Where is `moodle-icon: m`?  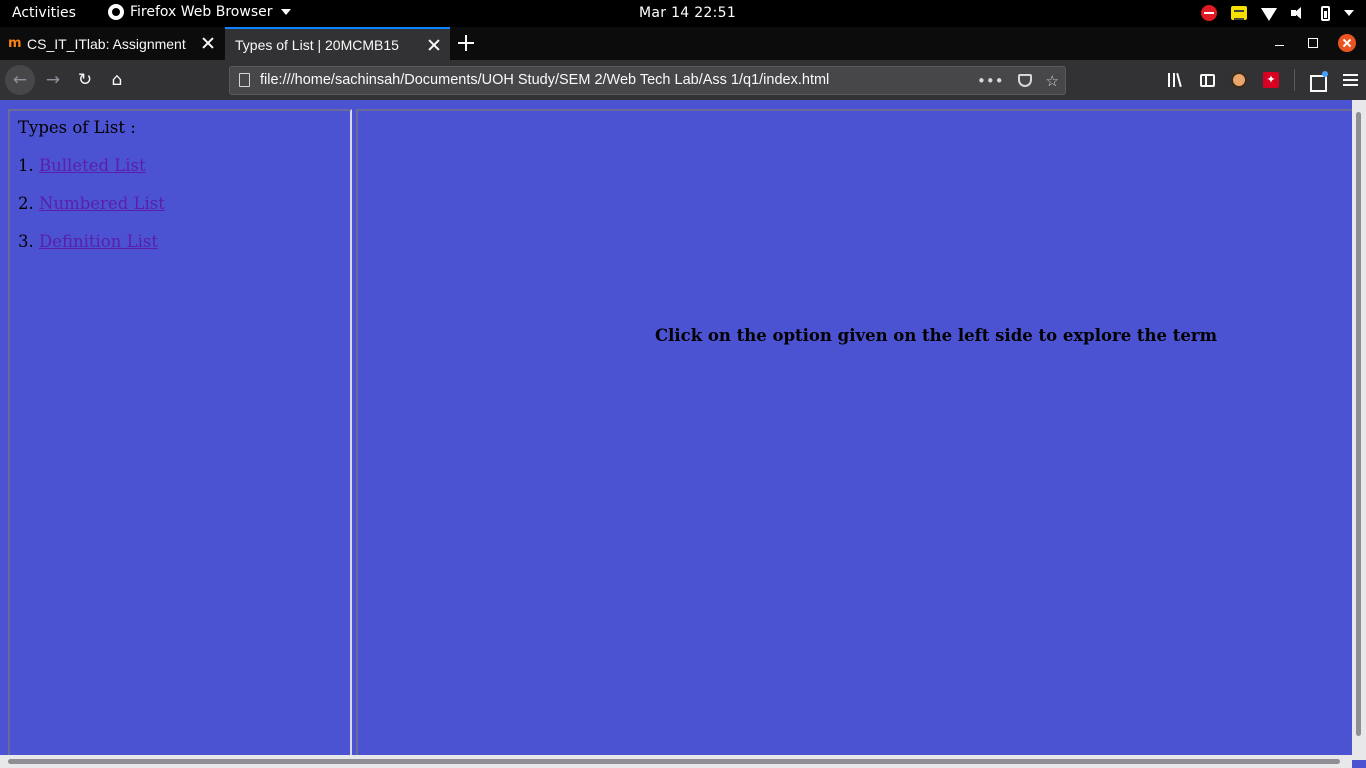 moodle-icon: m is located at coordinates (15, 43).